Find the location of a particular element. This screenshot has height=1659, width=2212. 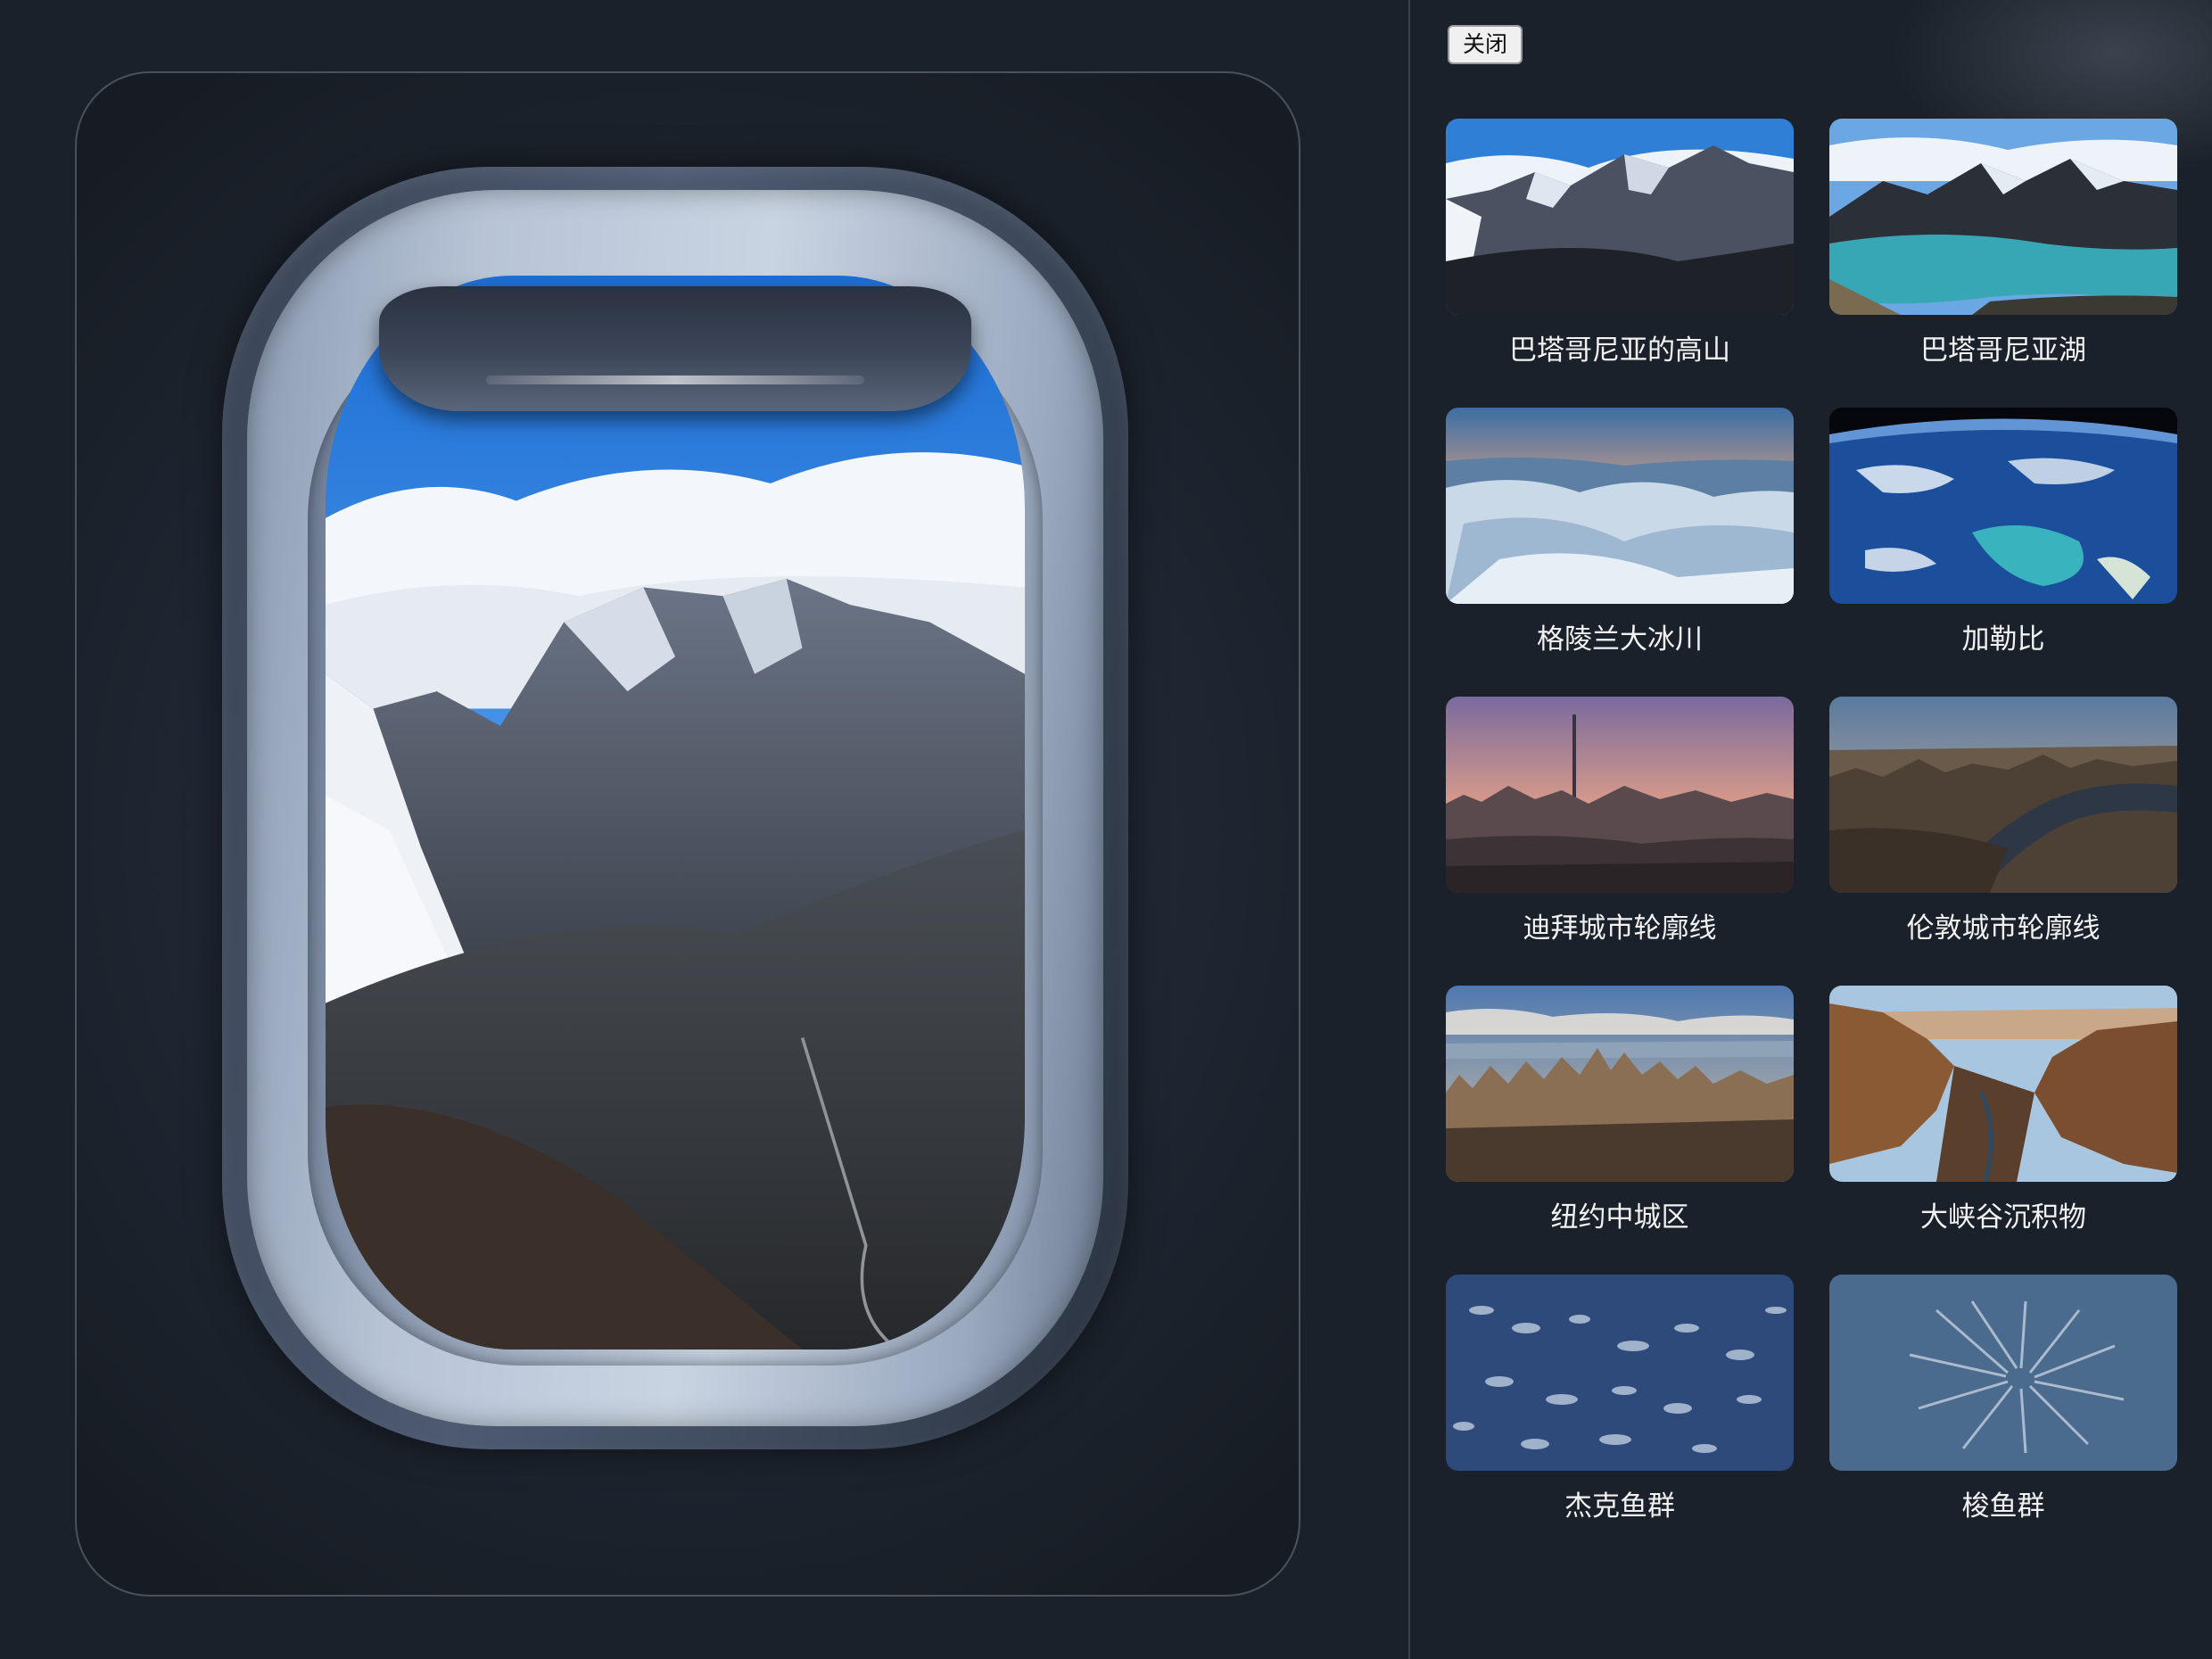

scene-title: 迪拜城市轮廓线 is located at coordinates (1620, 928).